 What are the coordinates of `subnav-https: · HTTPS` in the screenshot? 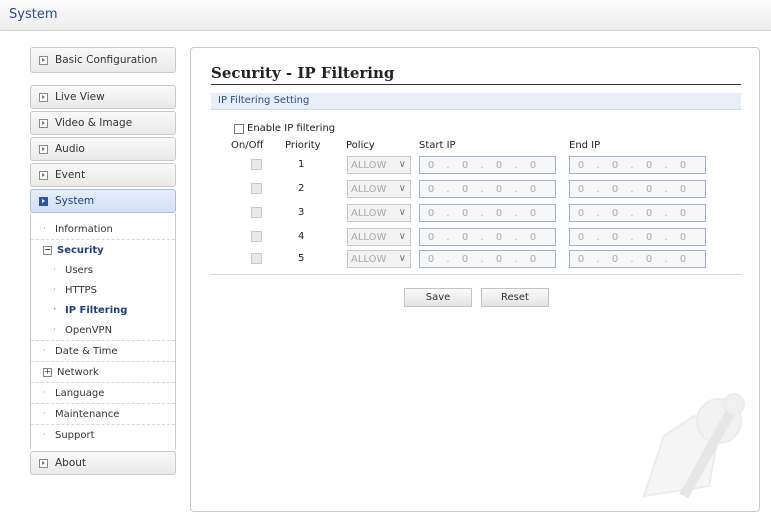 It's located at (103, 290).